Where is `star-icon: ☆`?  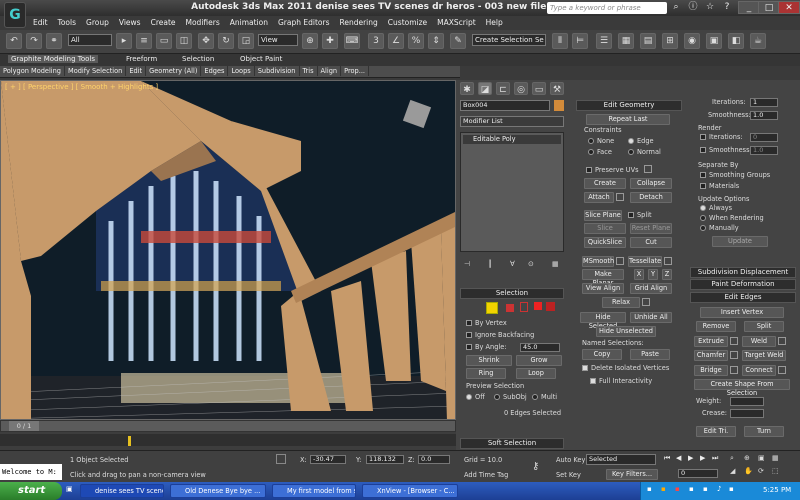
star-icon: ☆ is located at coordinates (710, 7).